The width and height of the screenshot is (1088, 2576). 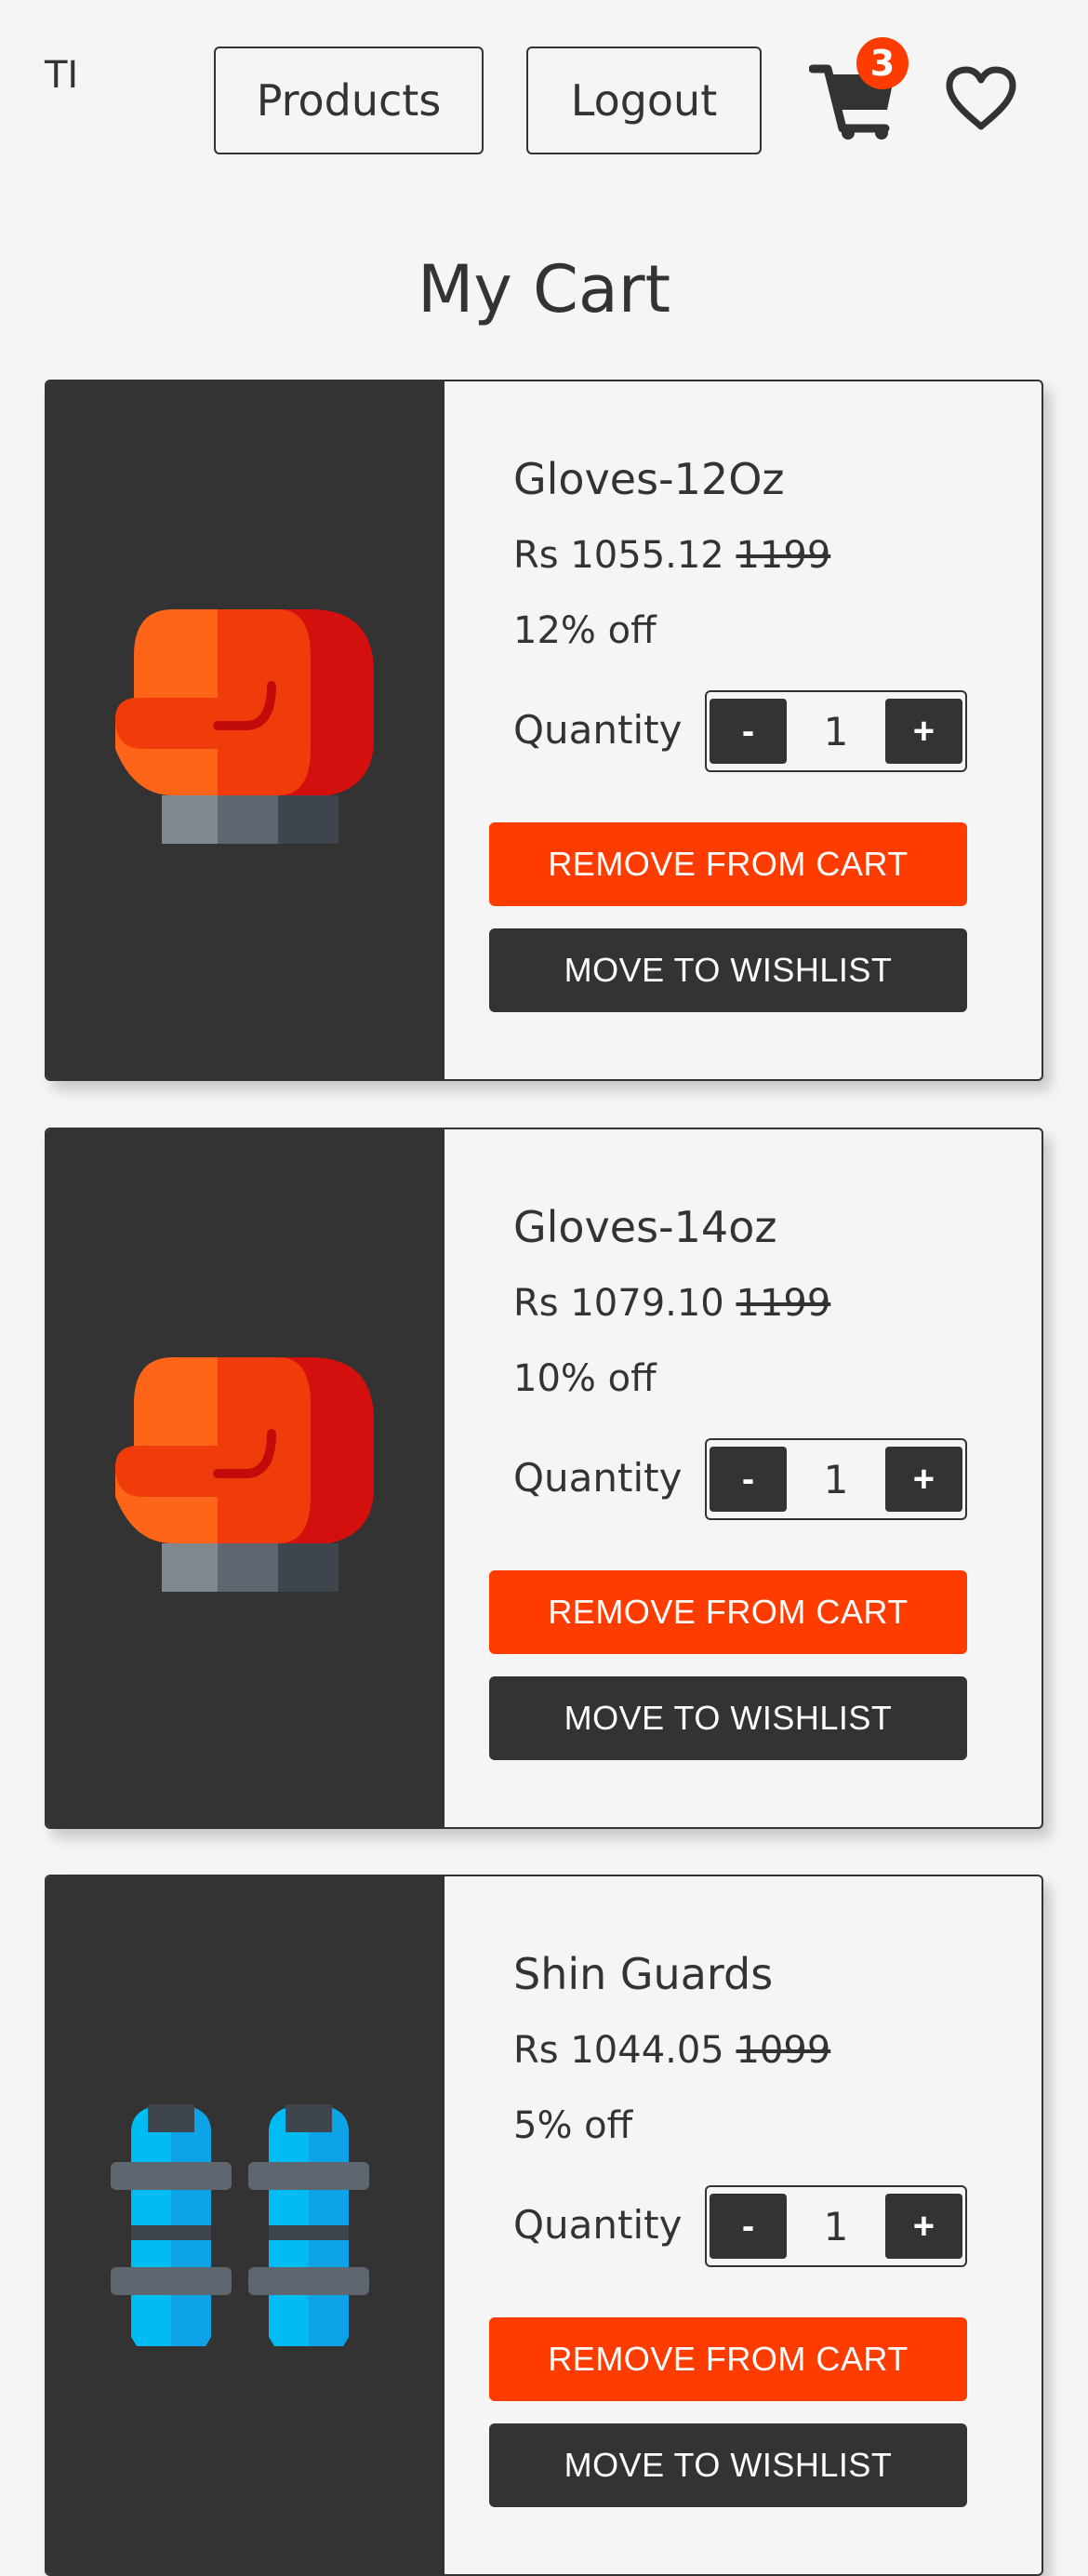 What do you see at coordinates (349, 100) in the screenshot?
I see `products-button: Products` at bounding box center [349, 100].